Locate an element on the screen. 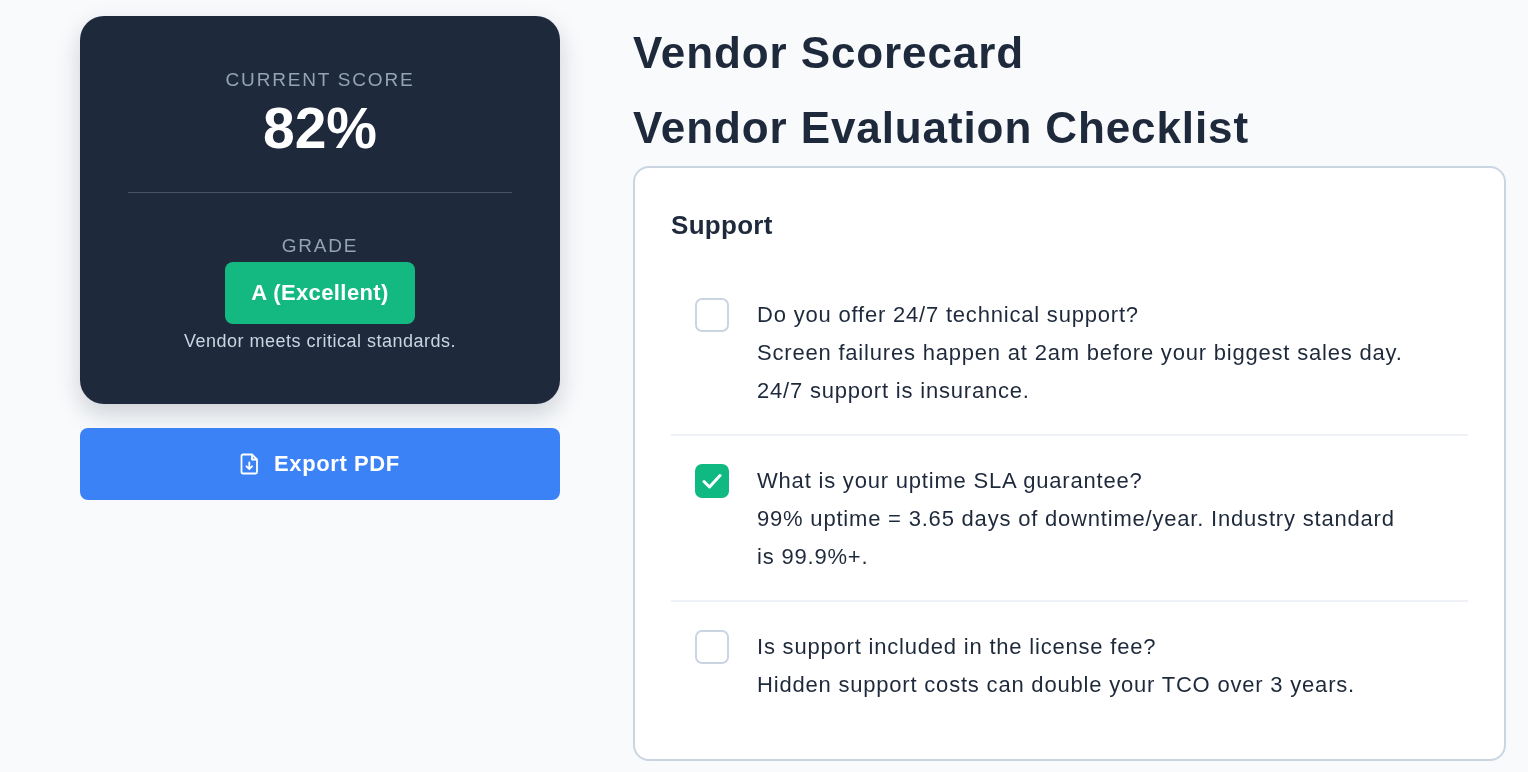 This screenshot has height=772, width=1528. question-text: What is your uptime SLA guarantee? is located at coordinates (950, 481).